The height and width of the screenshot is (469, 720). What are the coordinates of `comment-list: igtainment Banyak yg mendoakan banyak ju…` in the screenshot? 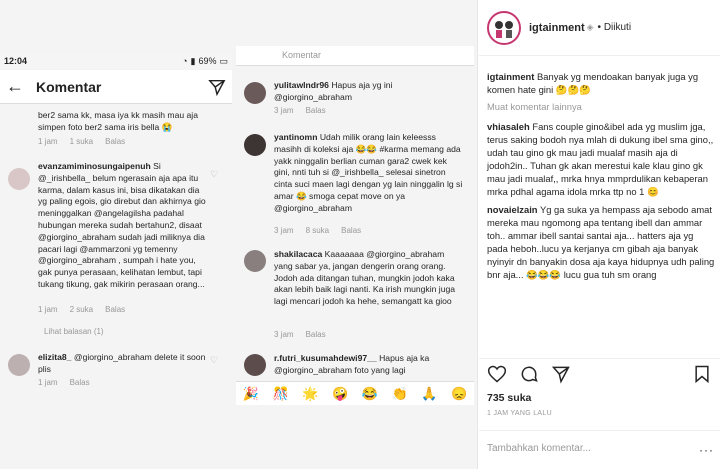 It's located at (601, 178).